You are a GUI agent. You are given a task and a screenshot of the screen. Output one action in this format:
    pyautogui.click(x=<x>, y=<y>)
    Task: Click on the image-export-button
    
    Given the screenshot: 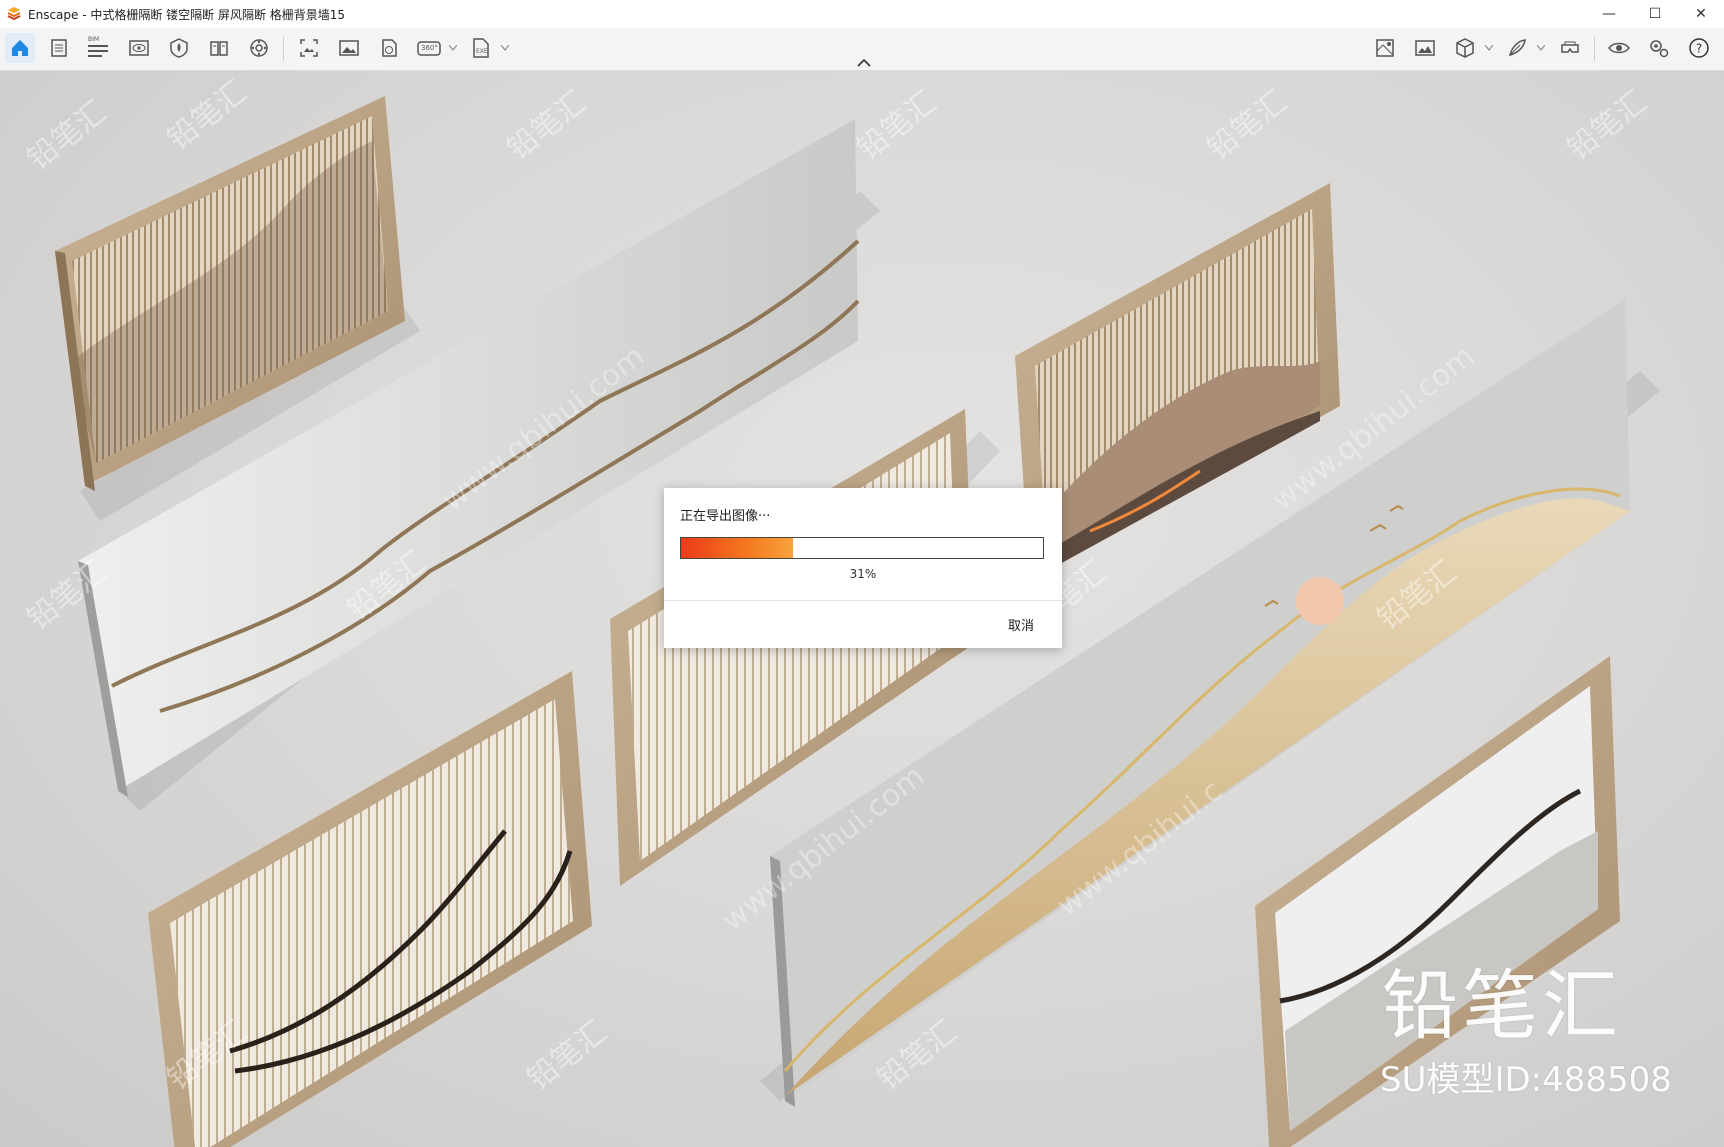 What is the action you would take?
    pyautogui.click(x=349, y=48)
    